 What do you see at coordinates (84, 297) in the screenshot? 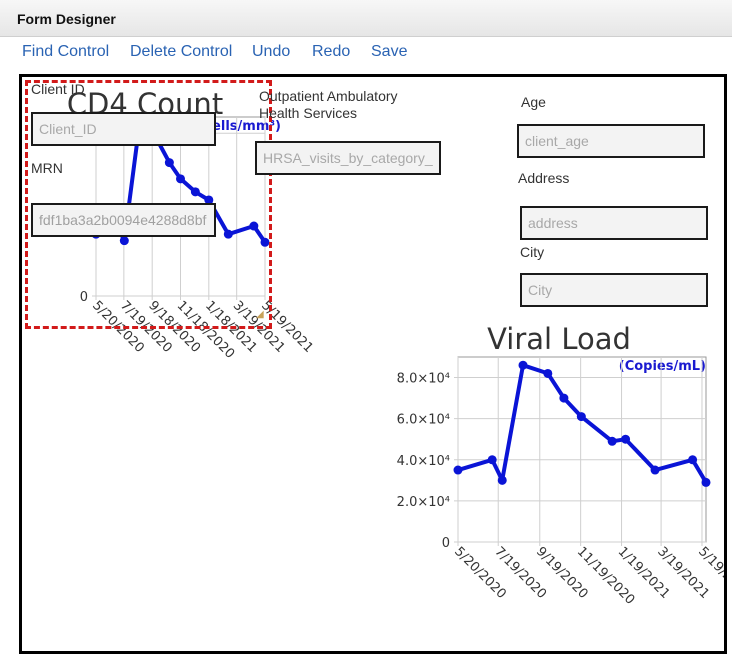
I see `cd4-y-tick-label: 0` at bounding box center [84, 297].